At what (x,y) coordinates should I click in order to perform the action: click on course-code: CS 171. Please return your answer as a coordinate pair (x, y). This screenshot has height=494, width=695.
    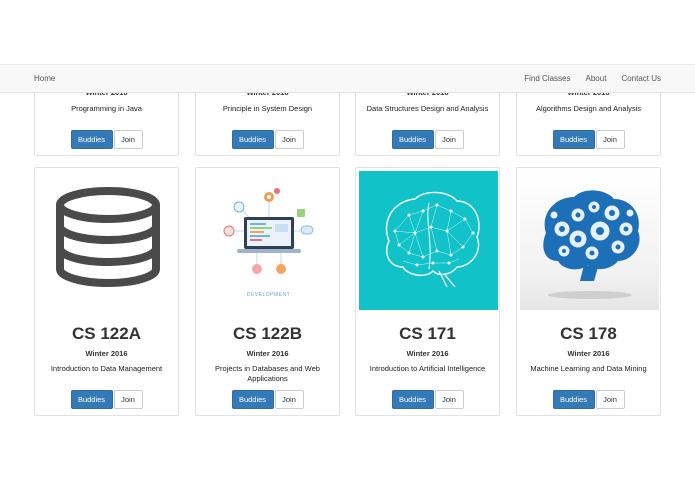
    Looking at the image, I should click on (427, 333).